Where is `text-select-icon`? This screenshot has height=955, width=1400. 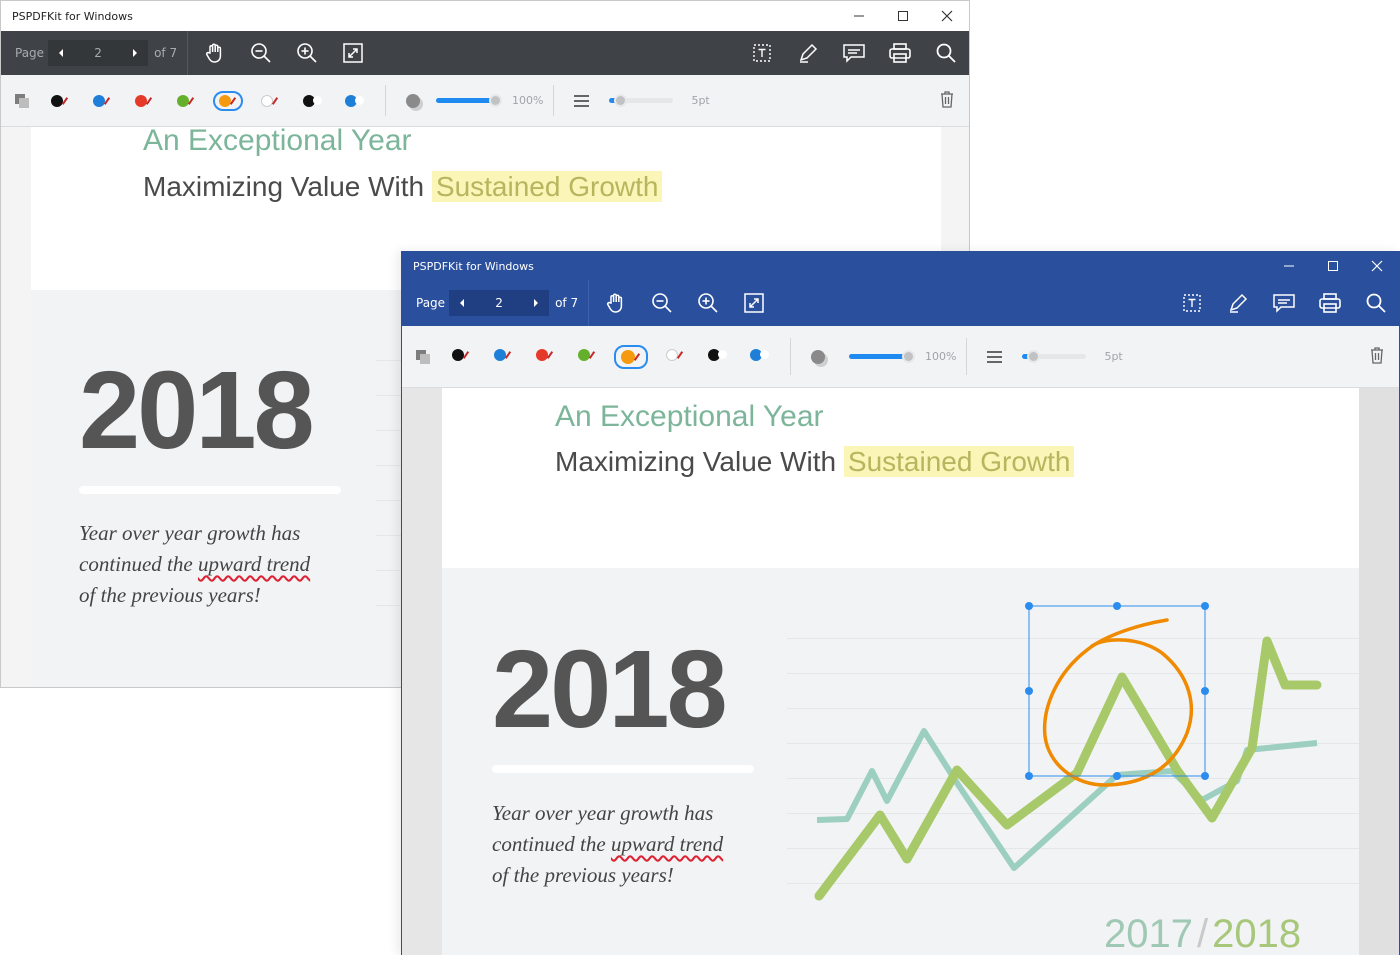 text-select-icon is located at coordinates (762, 53).